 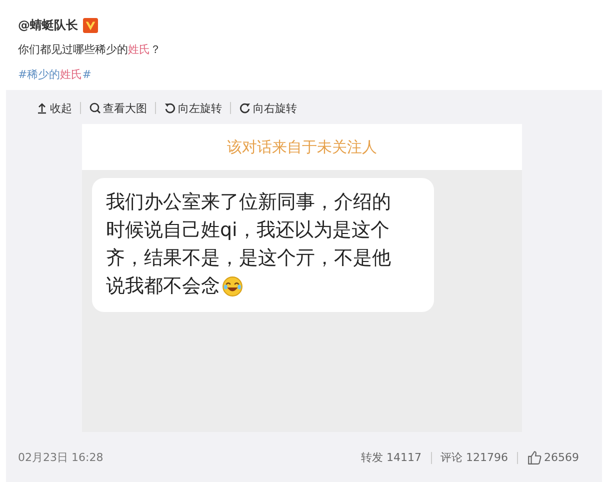 I want to click on message-line: 时候说自己姓qi，我还以为是这个, so click(x=248, y=230).